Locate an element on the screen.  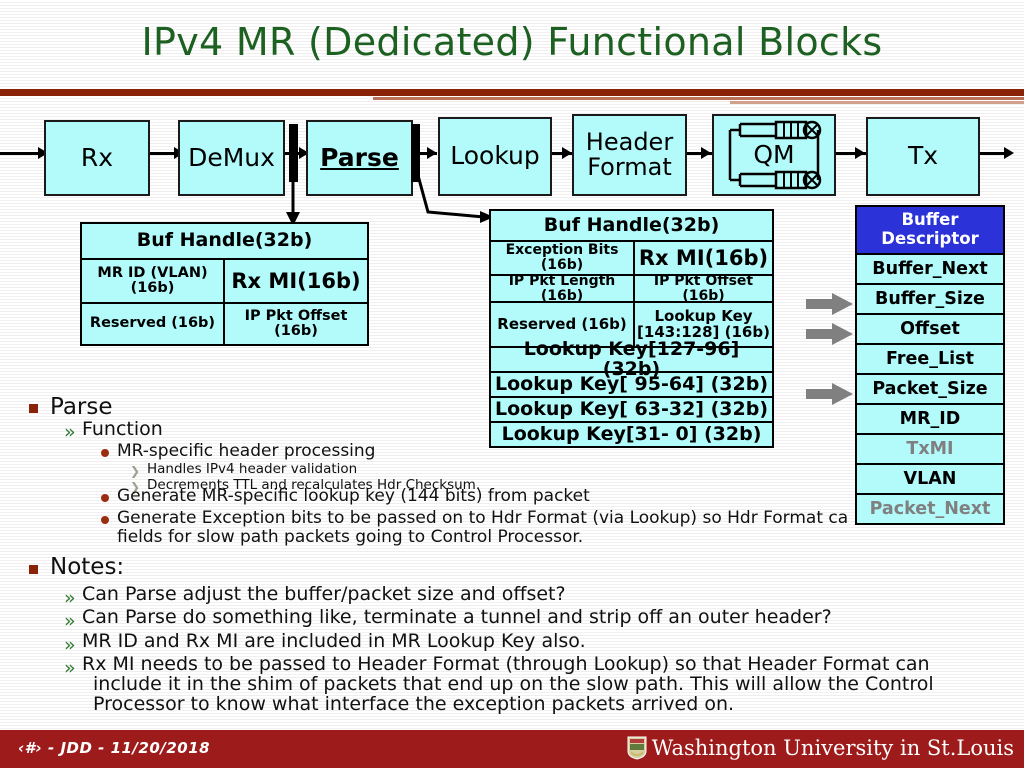
table-row: Reserved (16b) IP Pkt Offset (16b) is located at coordinates (224, 324).